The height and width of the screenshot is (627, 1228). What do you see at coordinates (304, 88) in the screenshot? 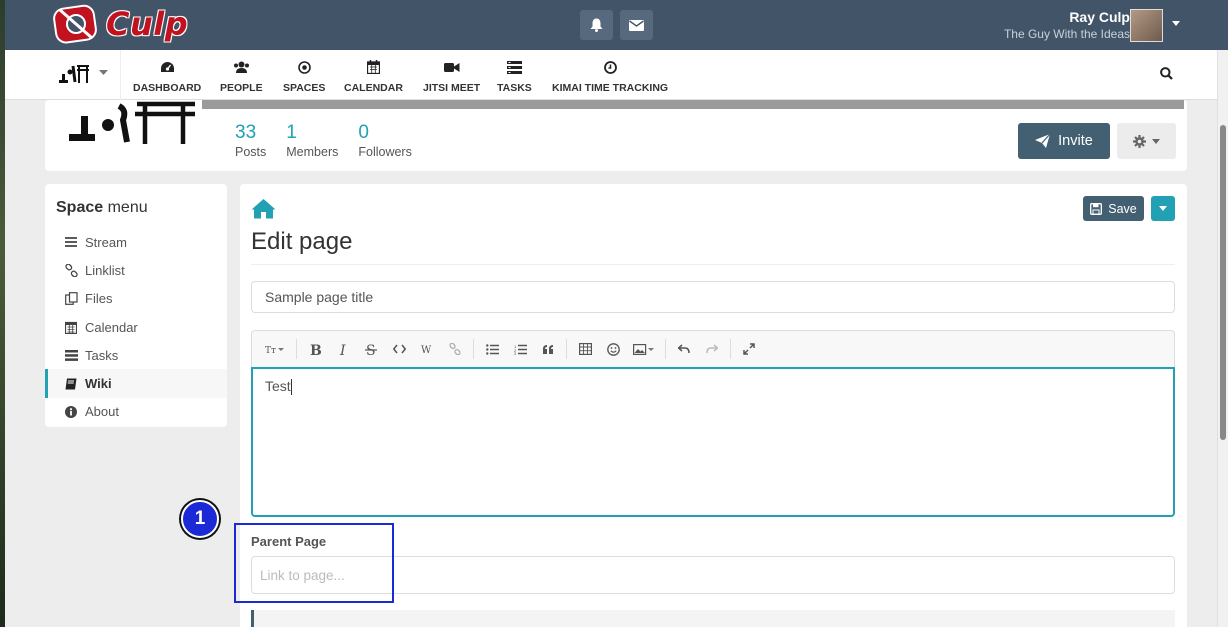
I see `nav-label: SPACES` at bounding box center [304, 88].